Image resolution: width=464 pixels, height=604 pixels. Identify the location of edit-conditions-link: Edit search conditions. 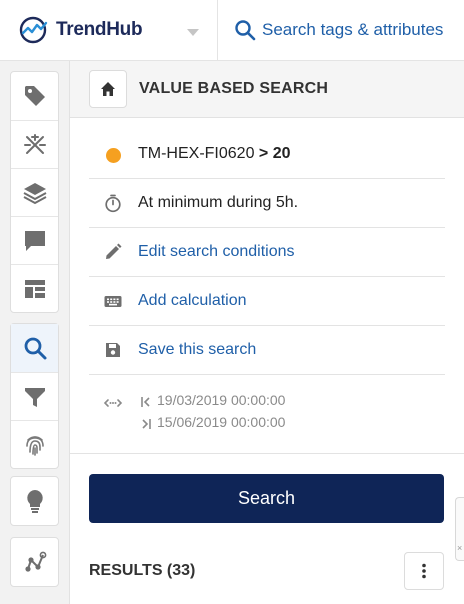
(267, 252).